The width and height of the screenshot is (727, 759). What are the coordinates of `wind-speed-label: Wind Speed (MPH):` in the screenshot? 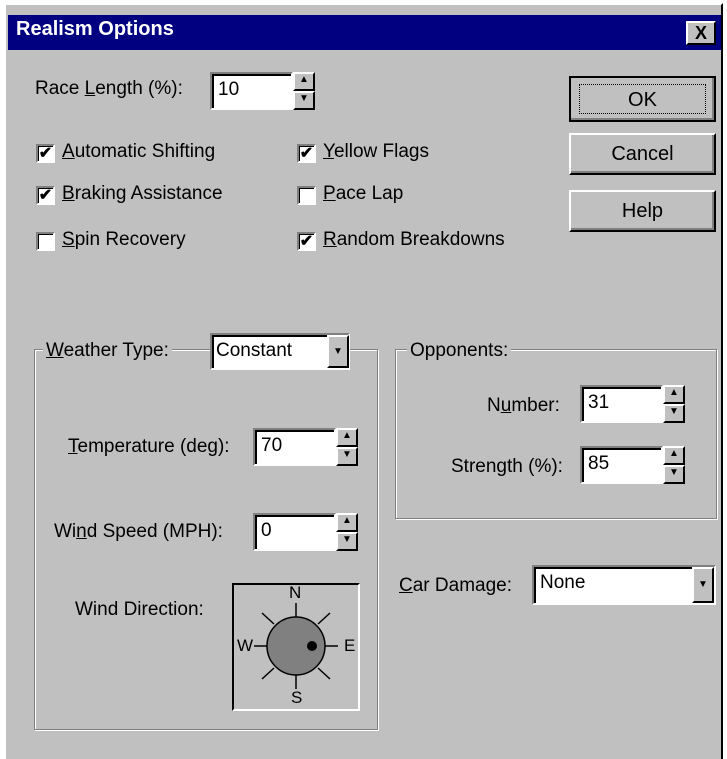 It's located at (138, 531).